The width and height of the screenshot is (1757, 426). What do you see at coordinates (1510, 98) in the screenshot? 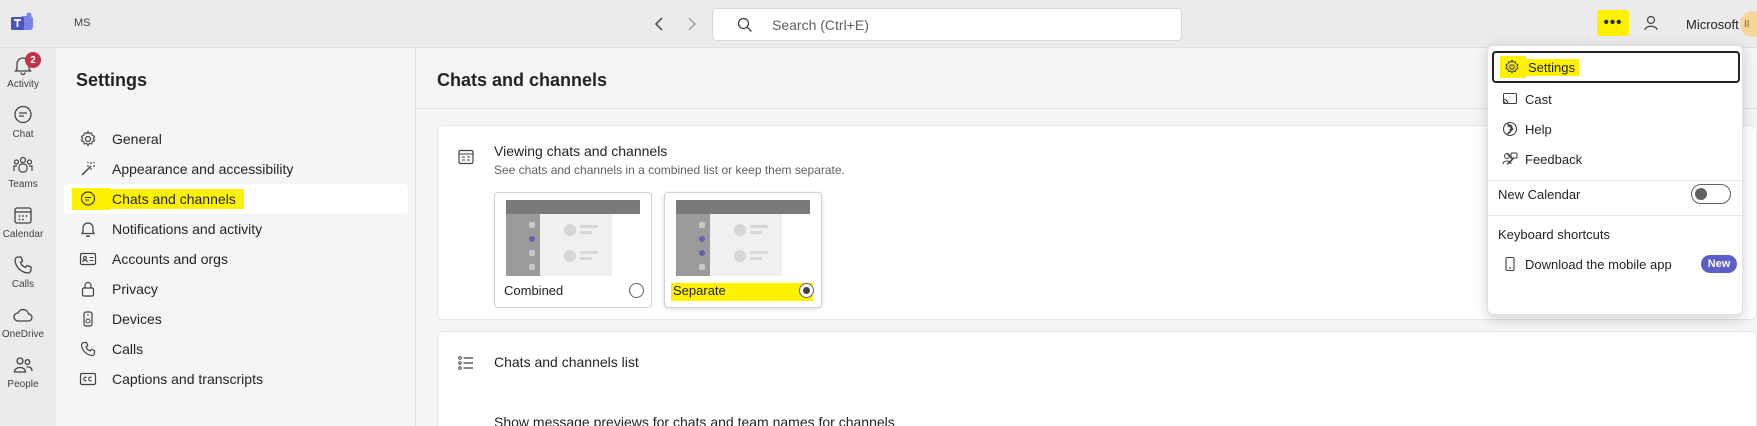
I see `cast-icon` at bounding box center [1510, 98].